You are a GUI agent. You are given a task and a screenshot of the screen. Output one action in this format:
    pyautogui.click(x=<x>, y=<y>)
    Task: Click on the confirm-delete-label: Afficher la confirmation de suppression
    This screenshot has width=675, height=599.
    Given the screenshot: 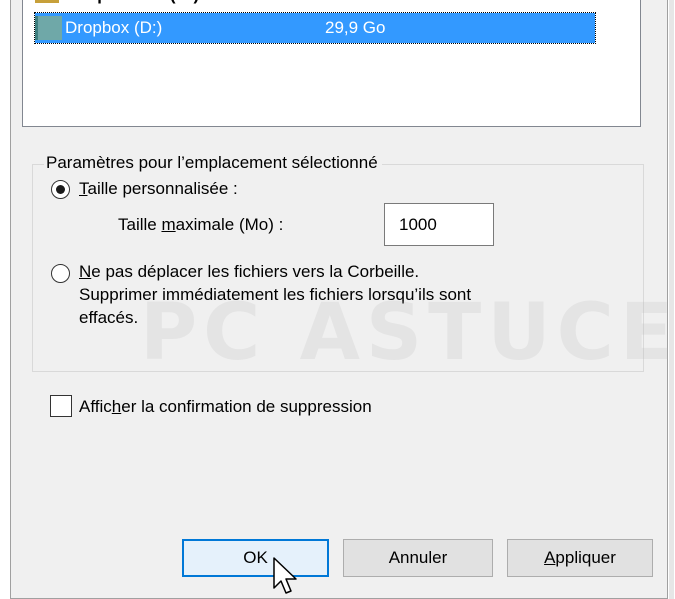 What is the action you would take?
    pyautogui.click(x=225, y=407)
    